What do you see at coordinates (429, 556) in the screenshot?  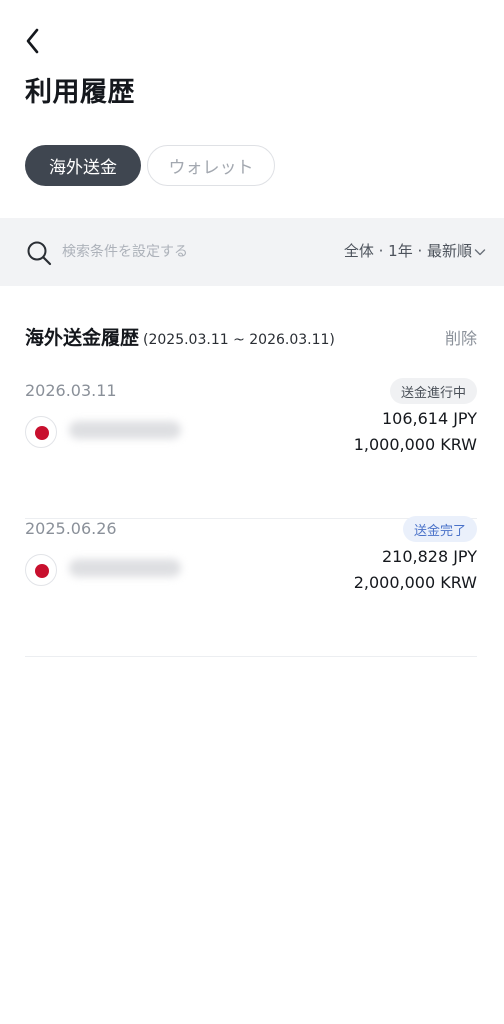 I see `amount-jpy: 210,828 JPY` at bounding box center [429, 556].